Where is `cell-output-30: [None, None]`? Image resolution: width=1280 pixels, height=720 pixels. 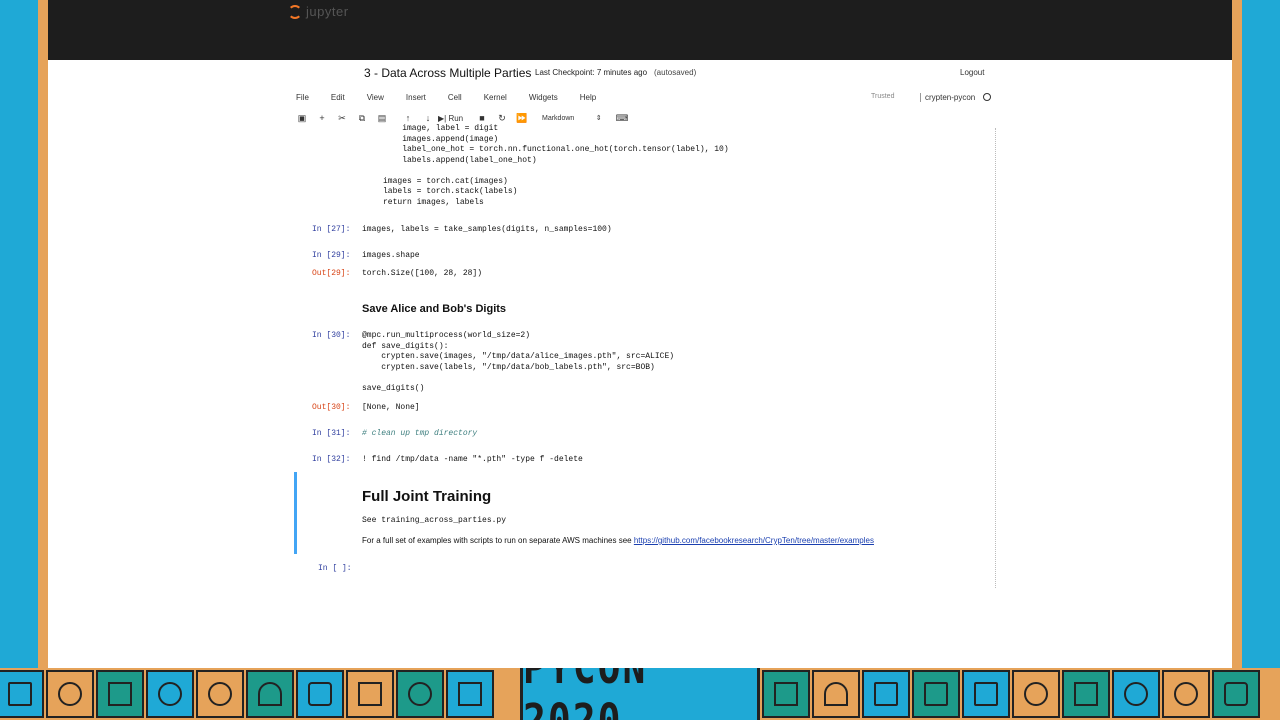 cell-output-30: [None, None] is located at coordinates (391, 407).